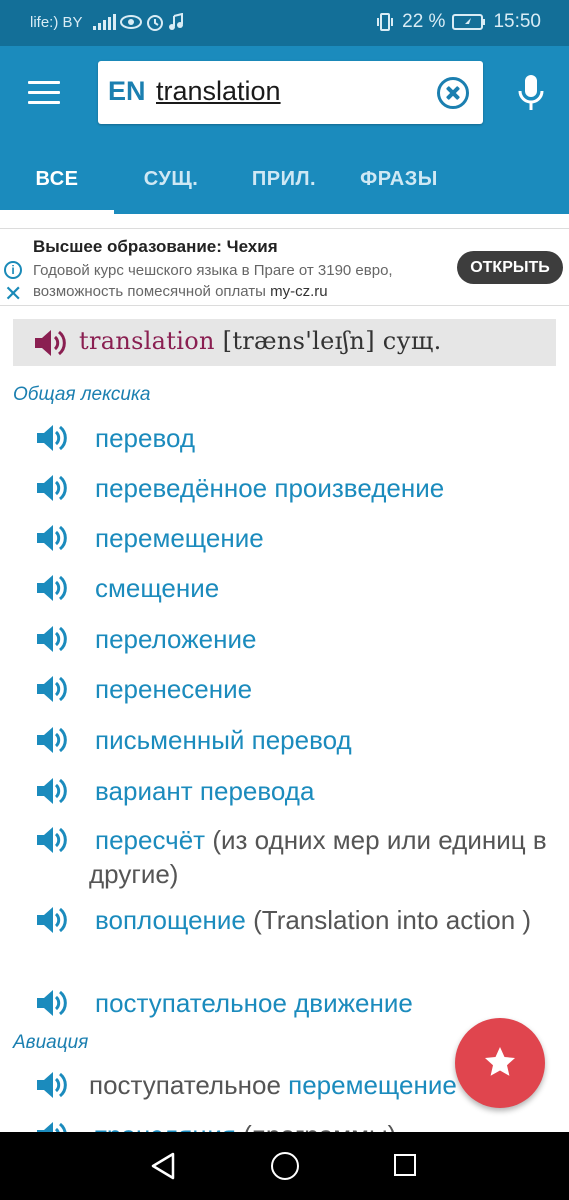 The image size is (569, 1200). What do you see at coordinates (130, 22) in the screenshot?
I see `eye-icon` at bounding box center [130, 22].